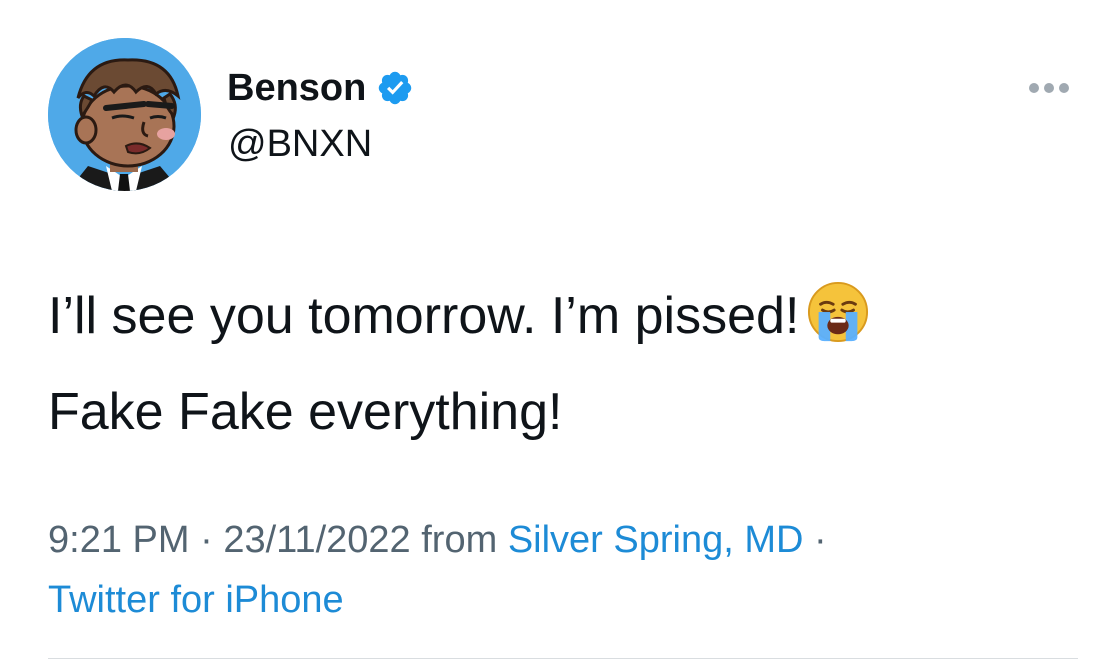 The width and height of the screenshot is (1104, 663). I want to click on tweet-meta-line-2: Twitter for iPhone, so click(437, 600).